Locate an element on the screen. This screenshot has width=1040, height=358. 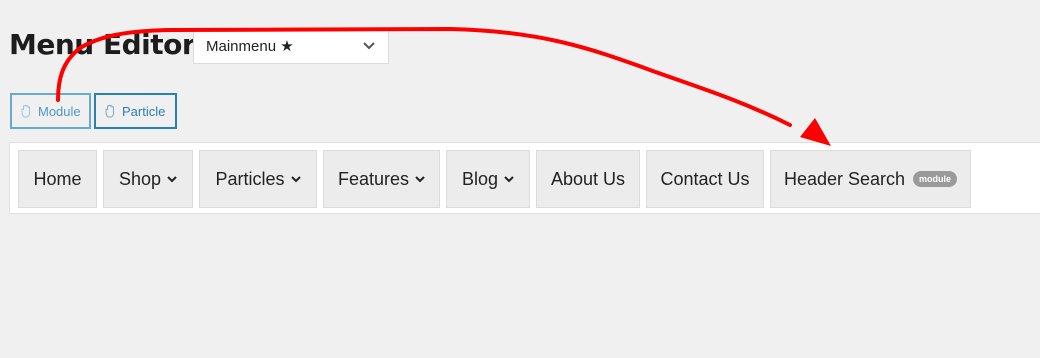
menu-item-contact-us: Contact Us is located at coordinates (705, 179).